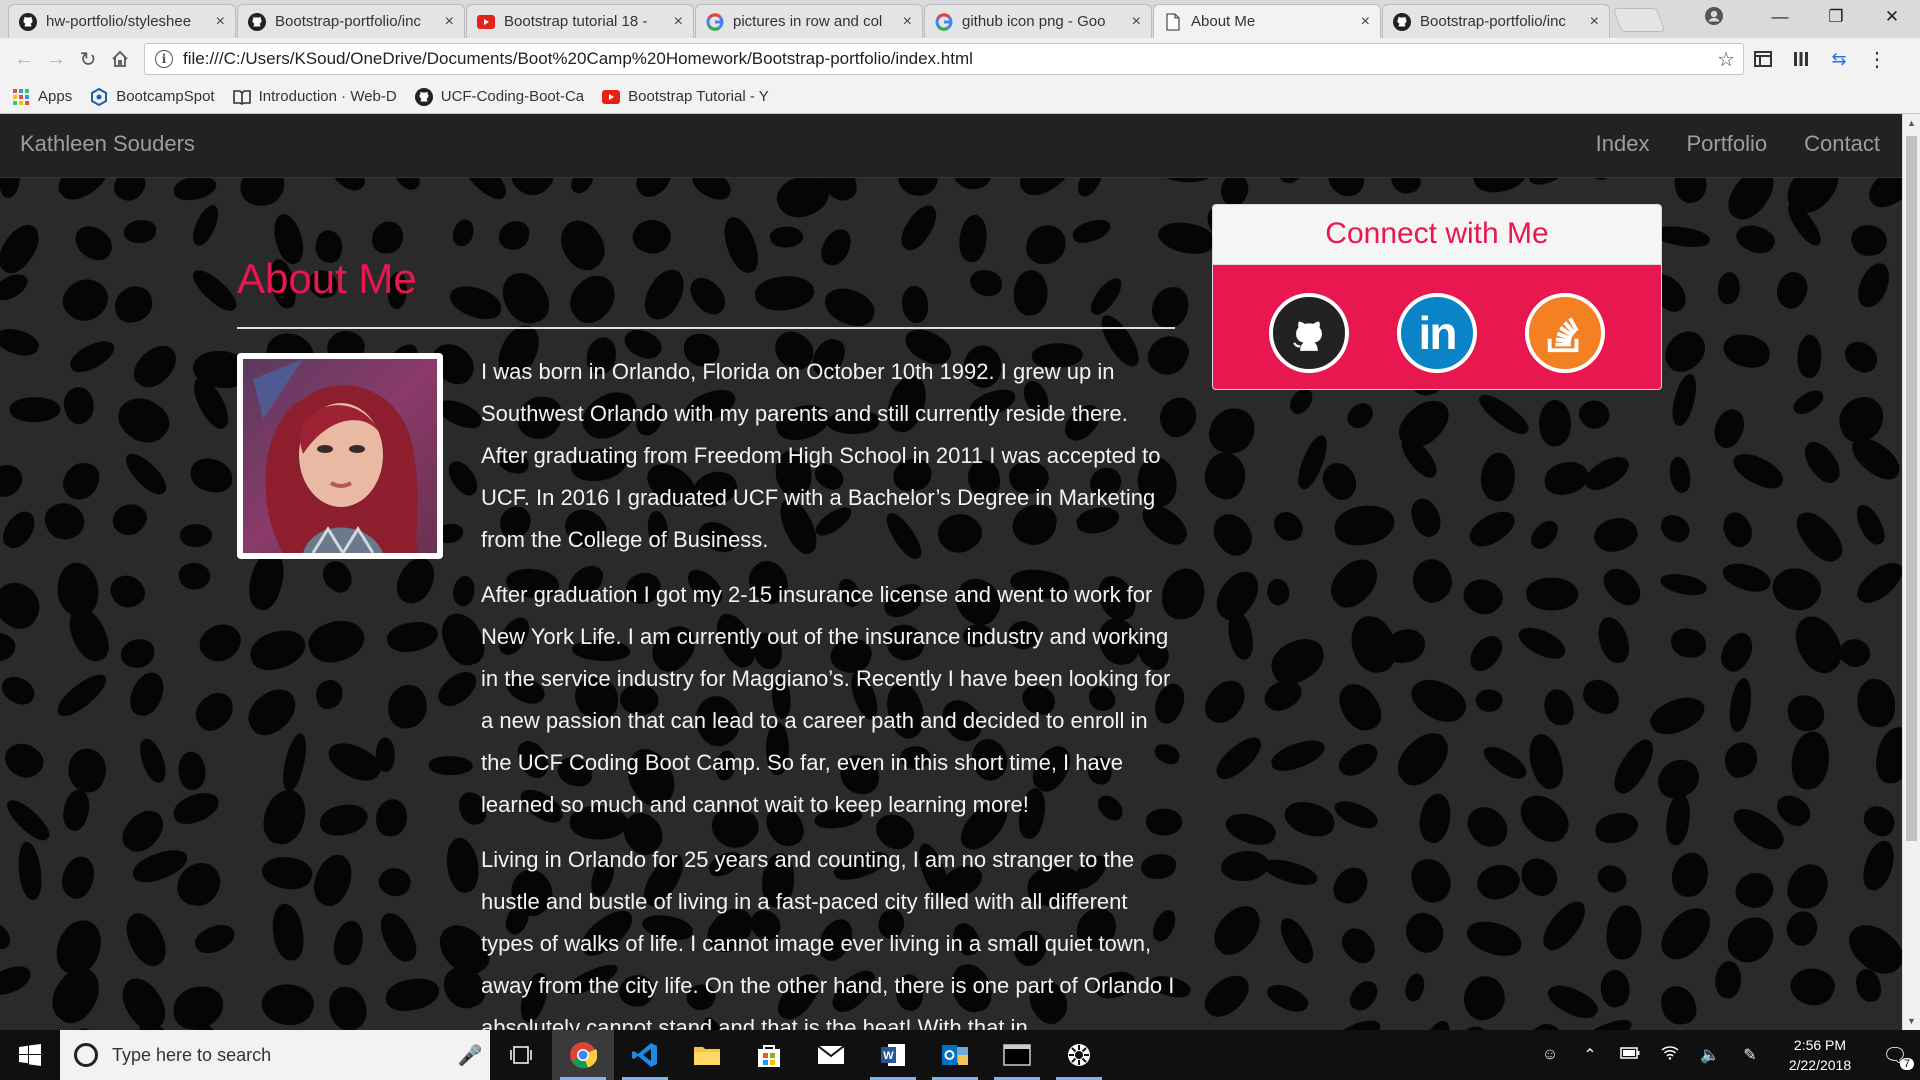  What do you see at coordinates (470, 1055) in the screenshot?
I see `microphone-icon: 🎤` at bounding box center [470, 1055].